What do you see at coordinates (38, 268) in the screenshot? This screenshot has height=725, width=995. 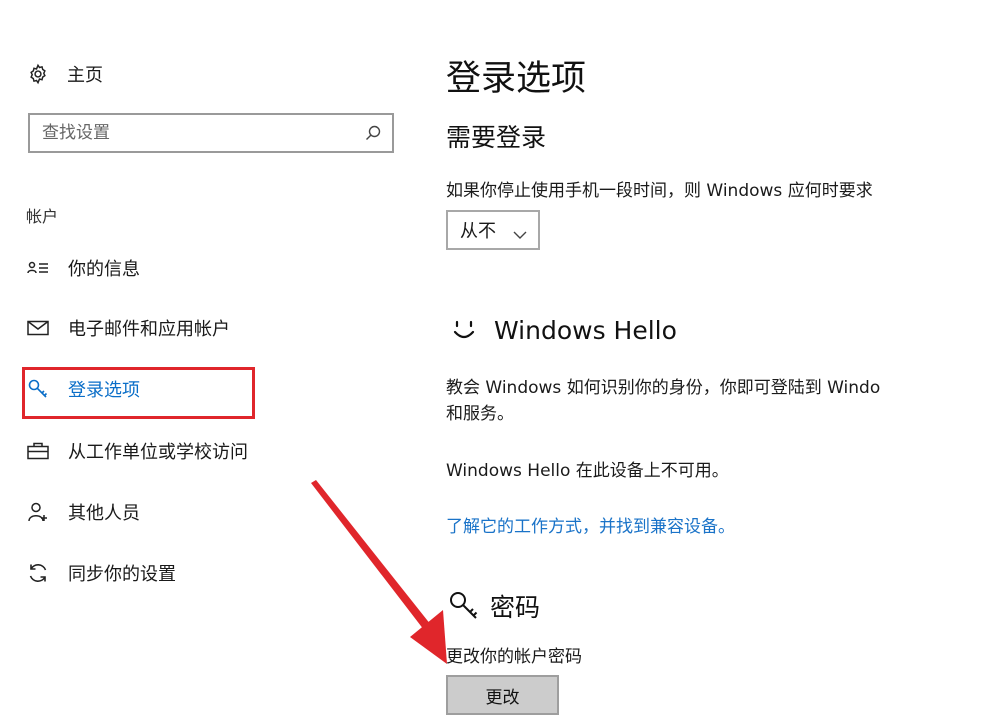 I see `person-card-icon` at bounding box center [38, 268].